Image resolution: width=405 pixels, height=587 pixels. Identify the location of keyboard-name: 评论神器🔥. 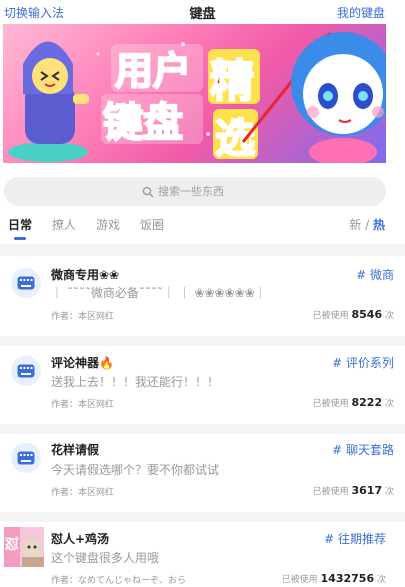
(82, 363).